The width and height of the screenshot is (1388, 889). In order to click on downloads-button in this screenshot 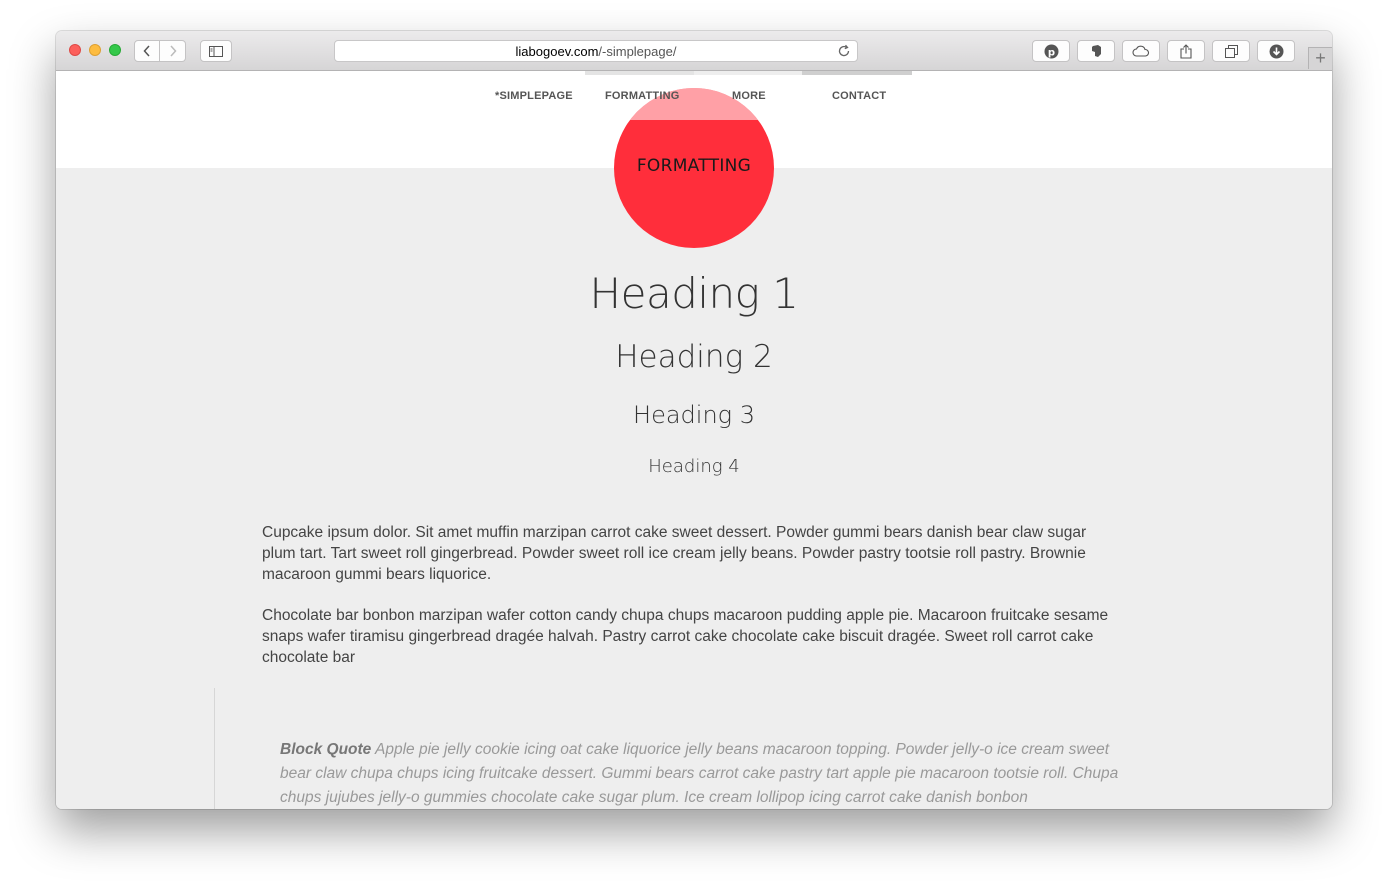, I will do `click(1276, 51)`.